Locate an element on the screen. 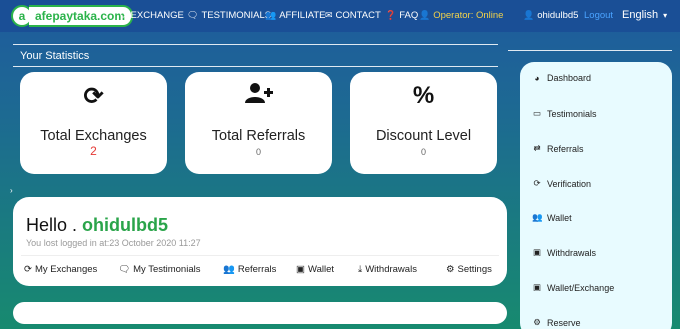 This screenshot has height=329, width=680. card-icon: ▭ is located at coordinates (537, 113).